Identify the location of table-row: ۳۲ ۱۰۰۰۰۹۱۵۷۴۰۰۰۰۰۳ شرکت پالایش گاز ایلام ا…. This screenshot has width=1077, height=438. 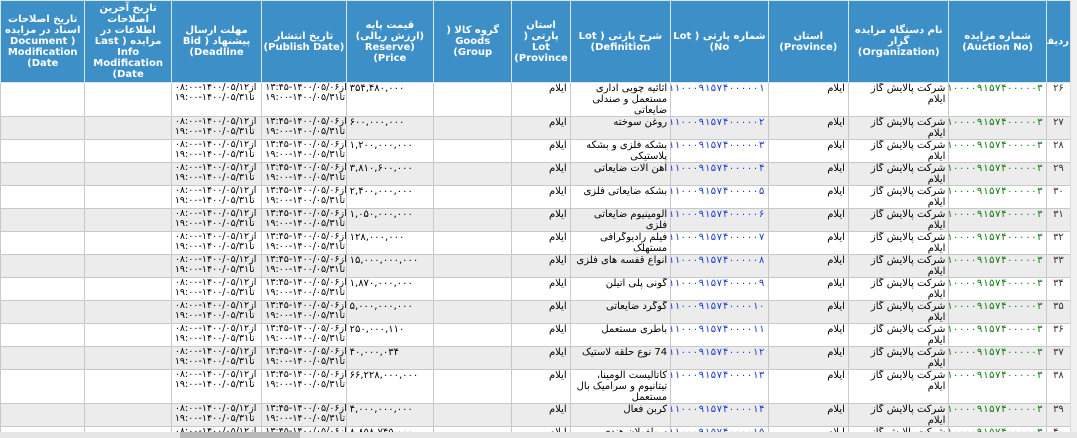
(536, 243).